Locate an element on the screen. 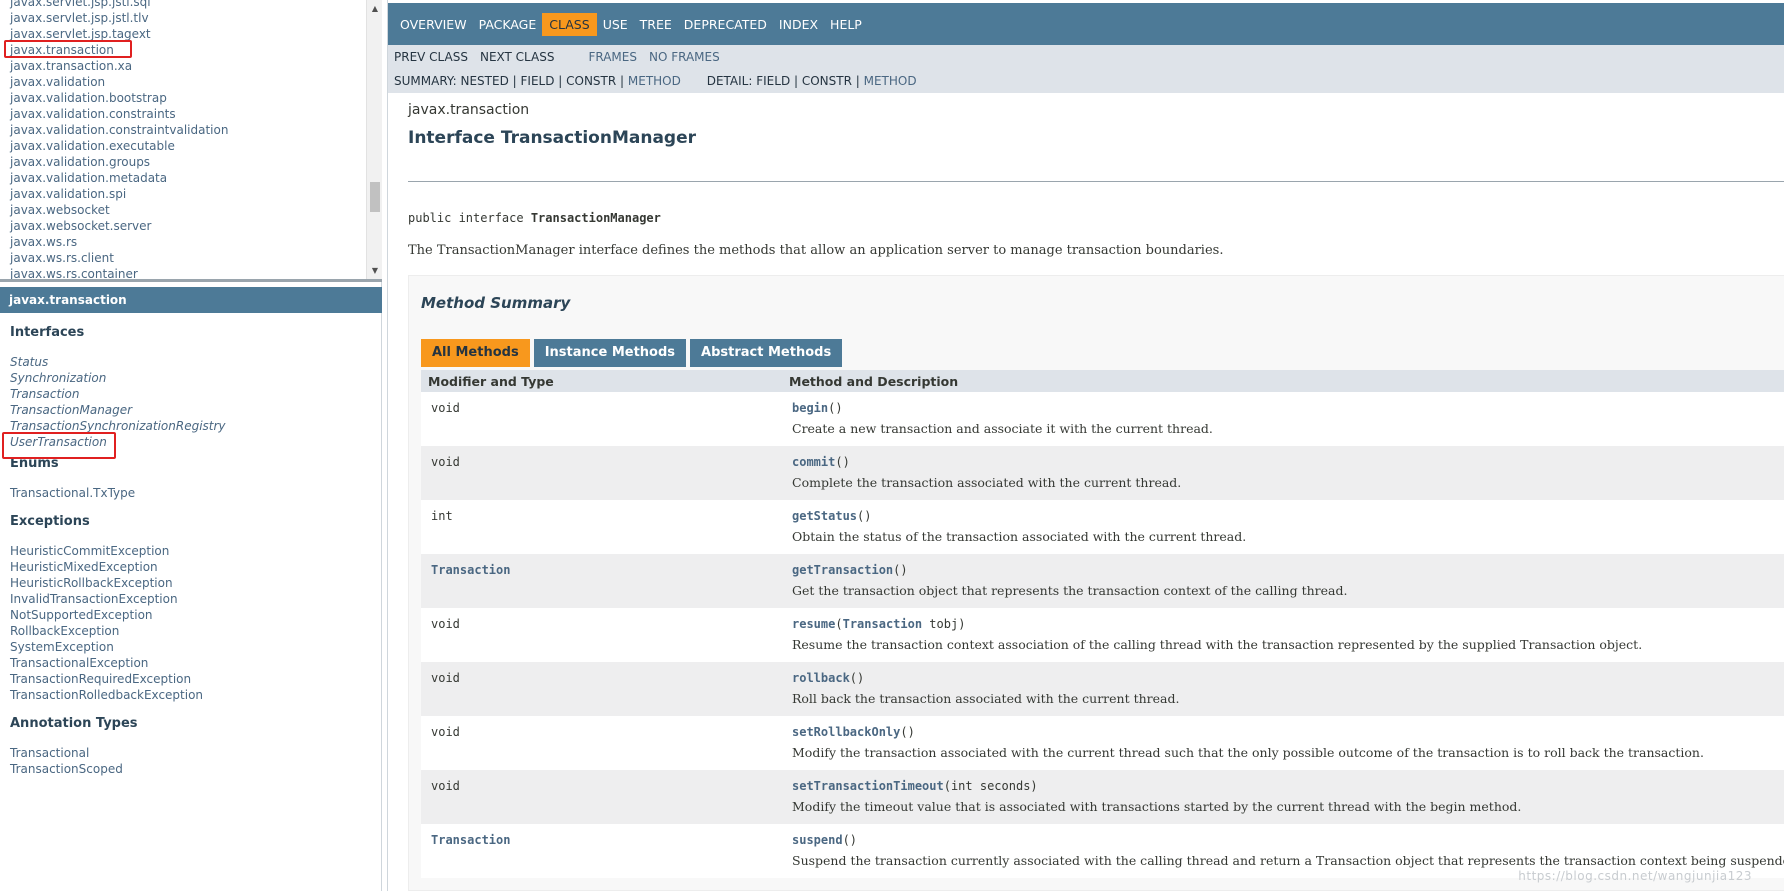 The width and height of the screenshot is (1784, 891). package-link: javax.validation.bootstrap is located at coordinates (187, 98).